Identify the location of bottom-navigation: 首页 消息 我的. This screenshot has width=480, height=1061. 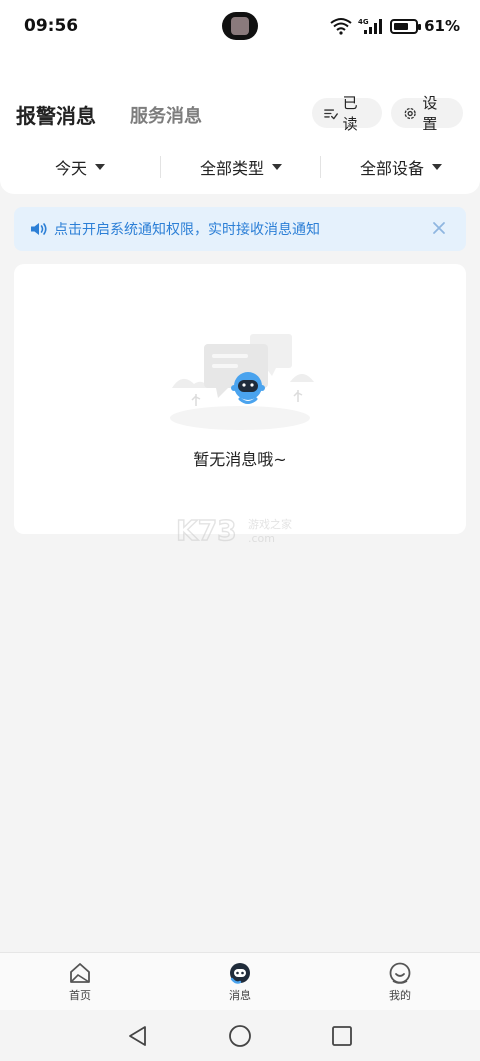
(240, 981).